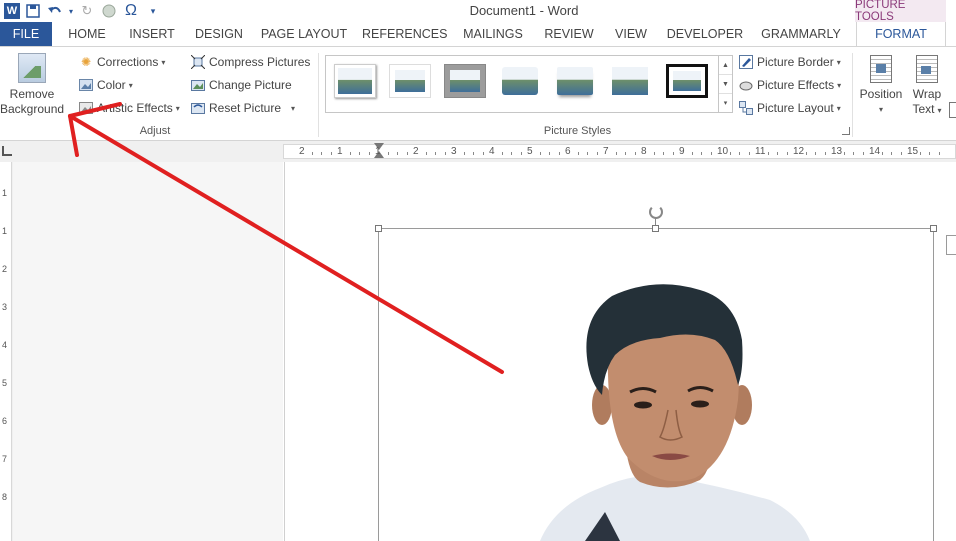 The height and width of the screenshot is (541, 956). What do you see at coordinates (5, 497) in the screenshot?
I see `ruler-label: 8` at bounding box center [5, 497].